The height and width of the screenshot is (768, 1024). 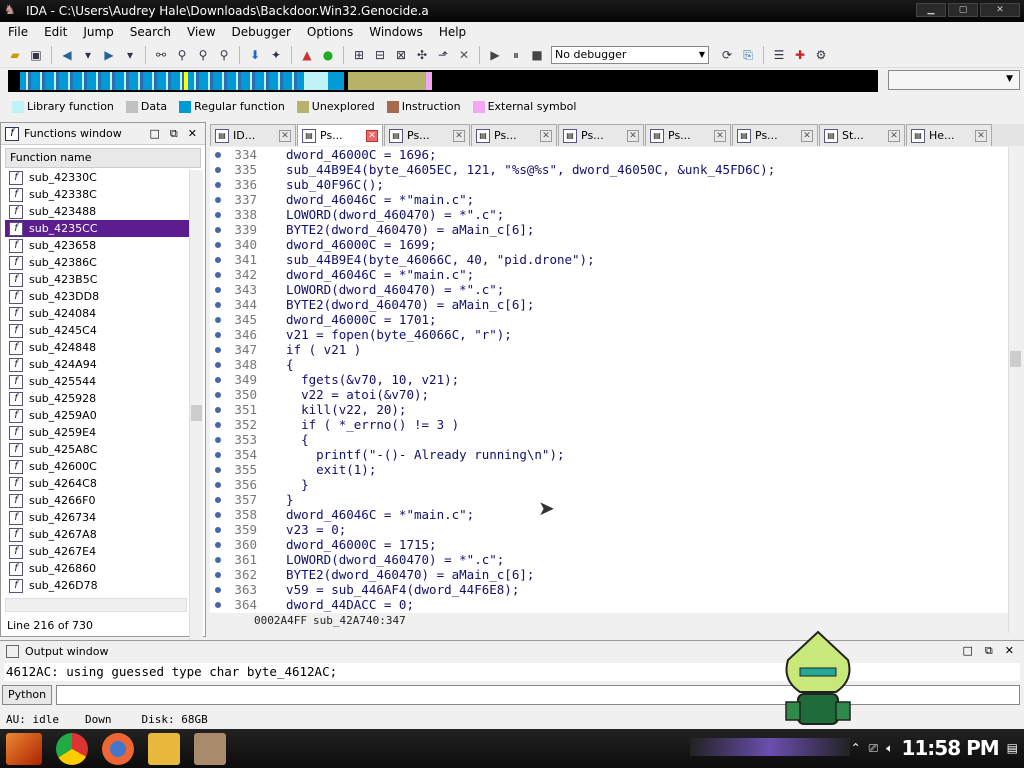 What do you see at coordinates (931, 10) in the screenshot?
I see `minimize-button: ▁` at bounding box center [931, 10].